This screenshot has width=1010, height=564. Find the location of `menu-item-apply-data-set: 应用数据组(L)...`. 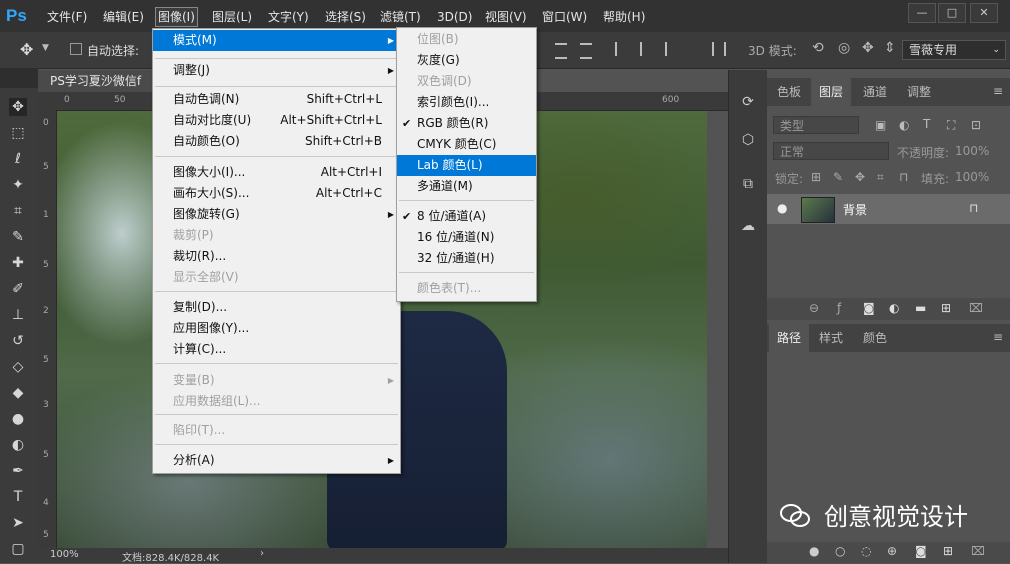

menu-item-apply-data-set: 应用数据组(L)... is located at coordinates (276, 401).